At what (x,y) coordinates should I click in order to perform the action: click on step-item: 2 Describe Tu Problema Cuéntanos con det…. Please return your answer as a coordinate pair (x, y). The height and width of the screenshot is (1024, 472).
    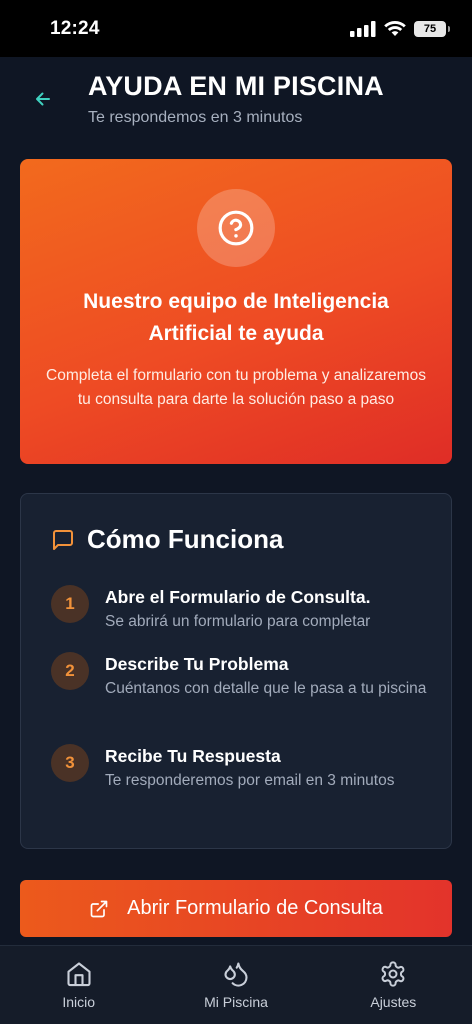
    Looking at the image, I should click on (241, 676).